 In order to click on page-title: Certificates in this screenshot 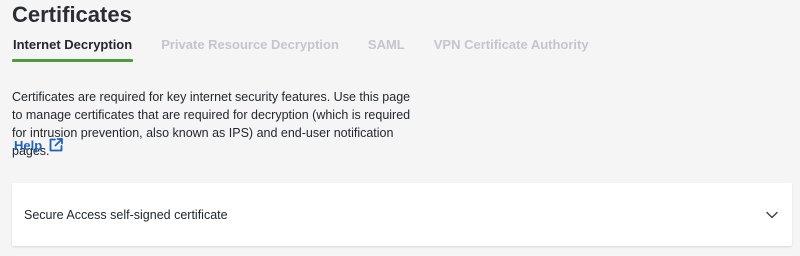, I will do `click(72, 14)`.